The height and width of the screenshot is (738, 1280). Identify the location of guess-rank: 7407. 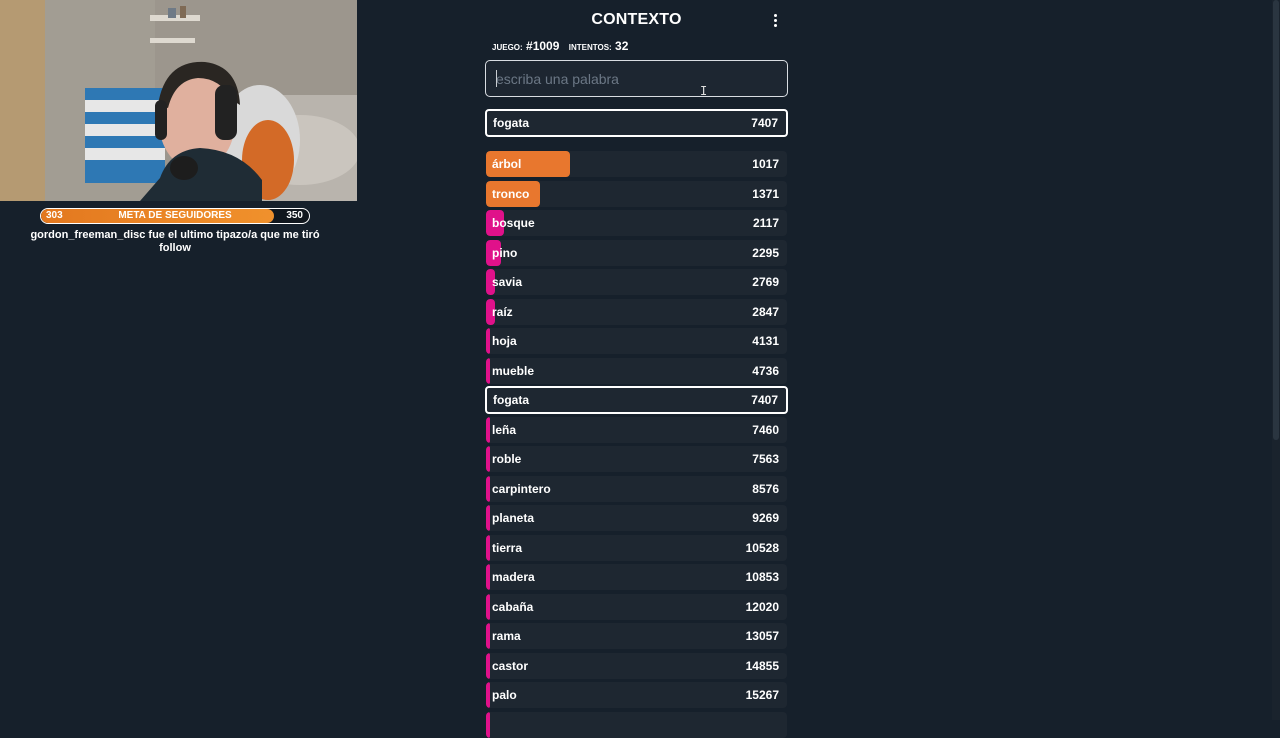
(764, 400).